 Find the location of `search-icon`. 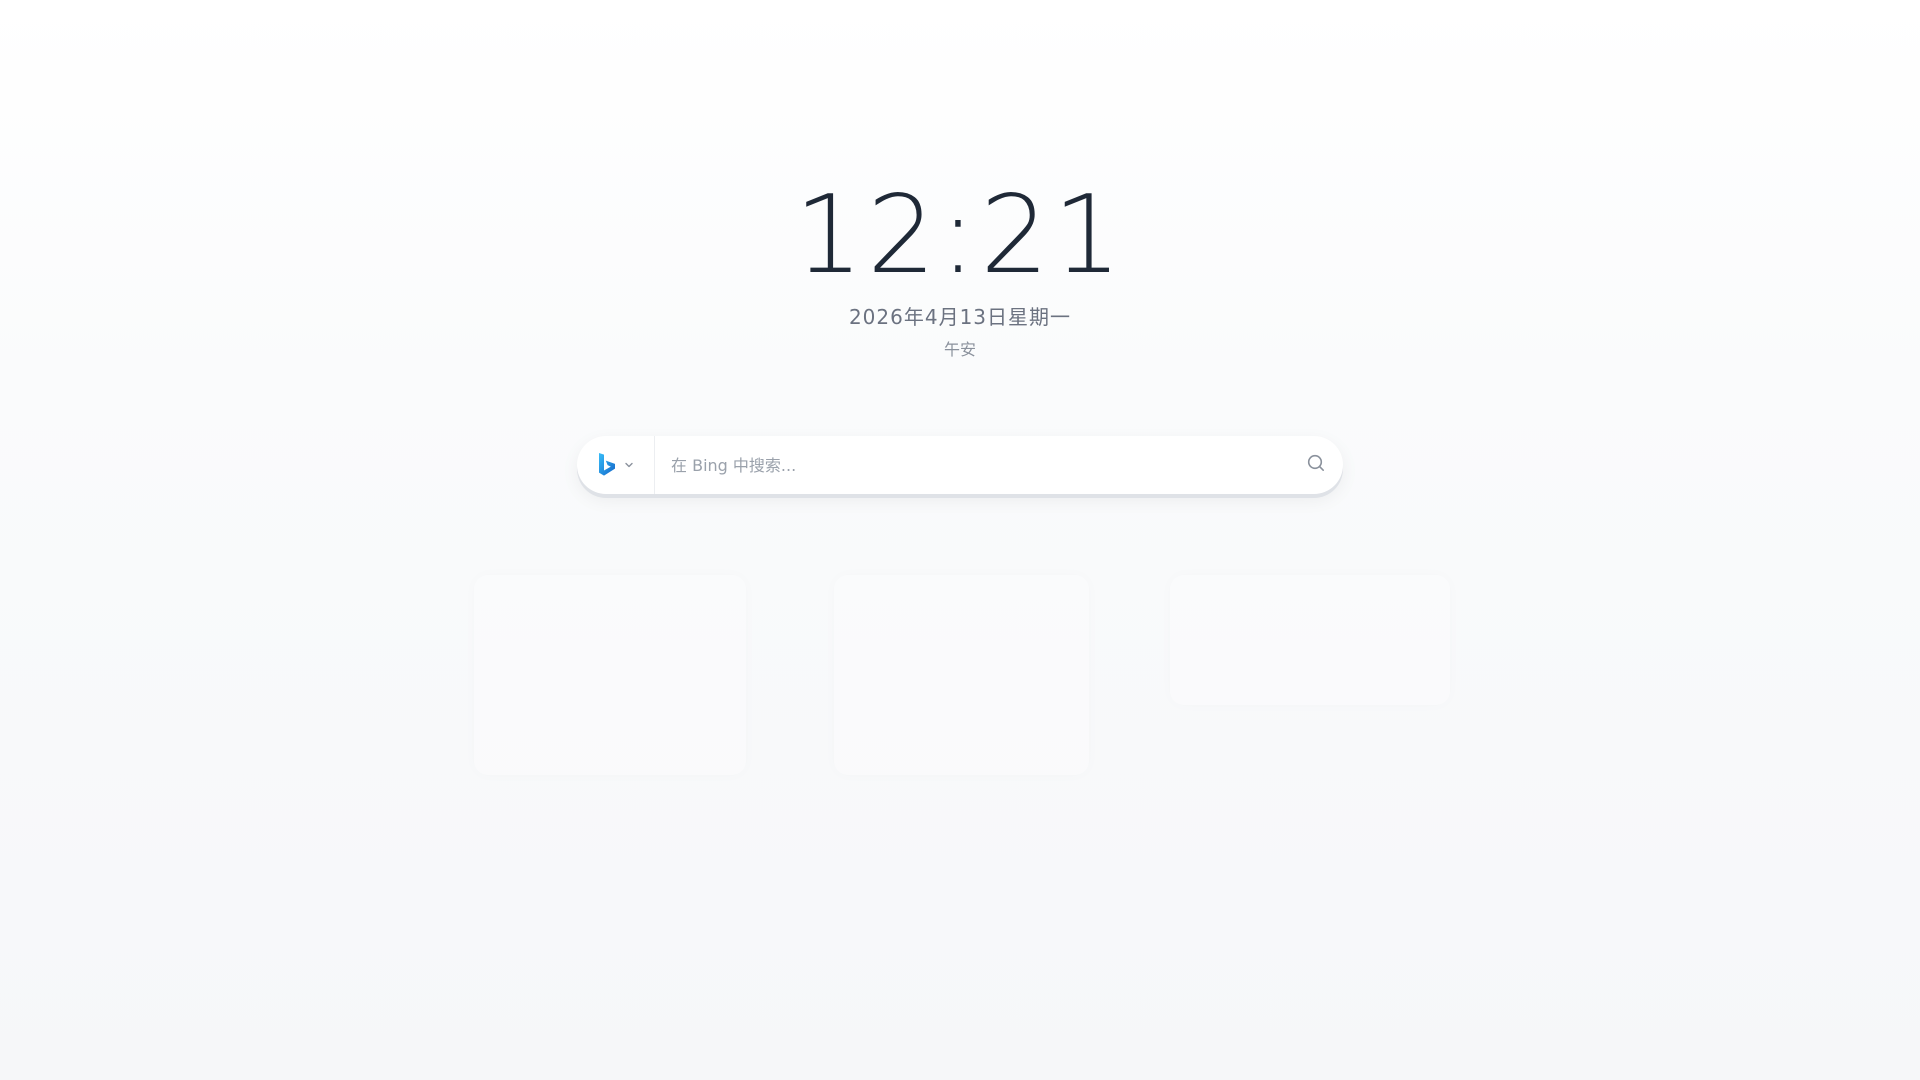

search-icon is located at coordinates (1316, 465).